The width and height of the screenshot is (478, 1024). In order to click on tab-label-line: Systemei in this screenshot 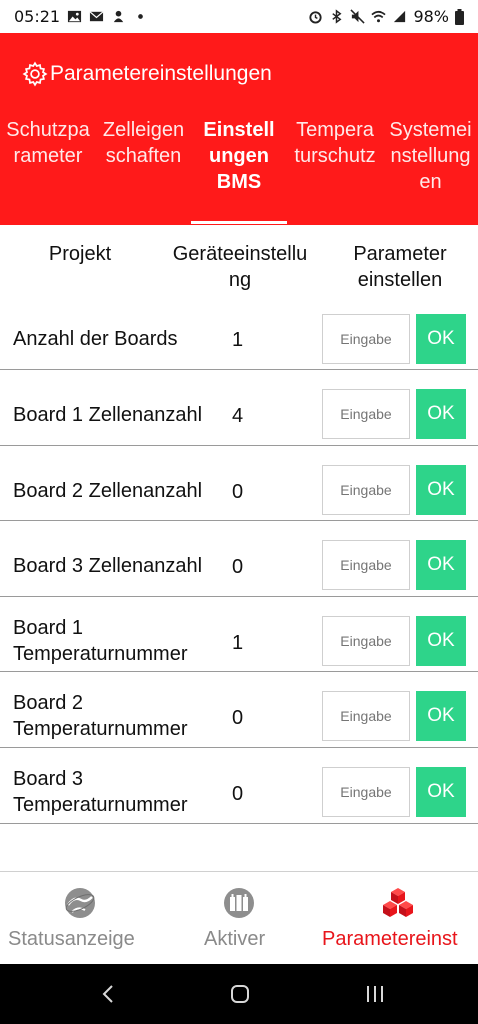, I will do `click(430, 130)`.